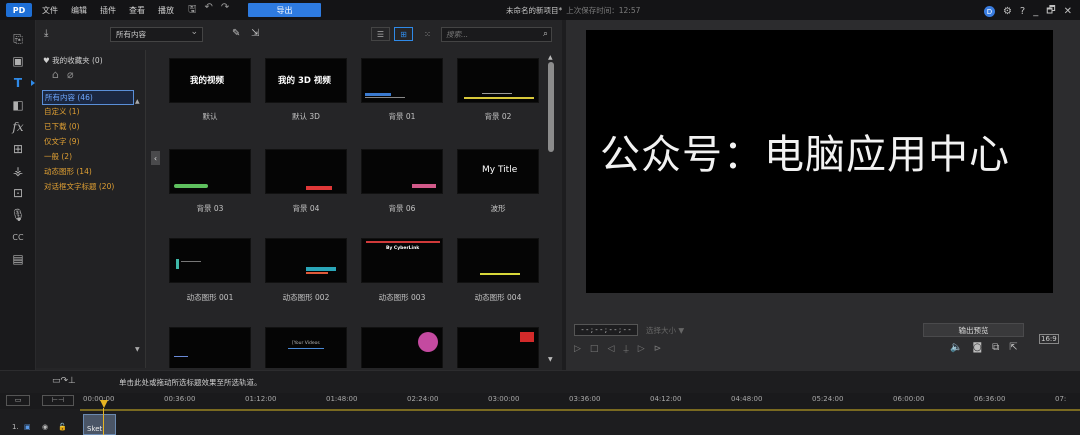 This screenshot has height=435, width=1080. I want to click on menu-plugins: 插件, so click(108, 10).